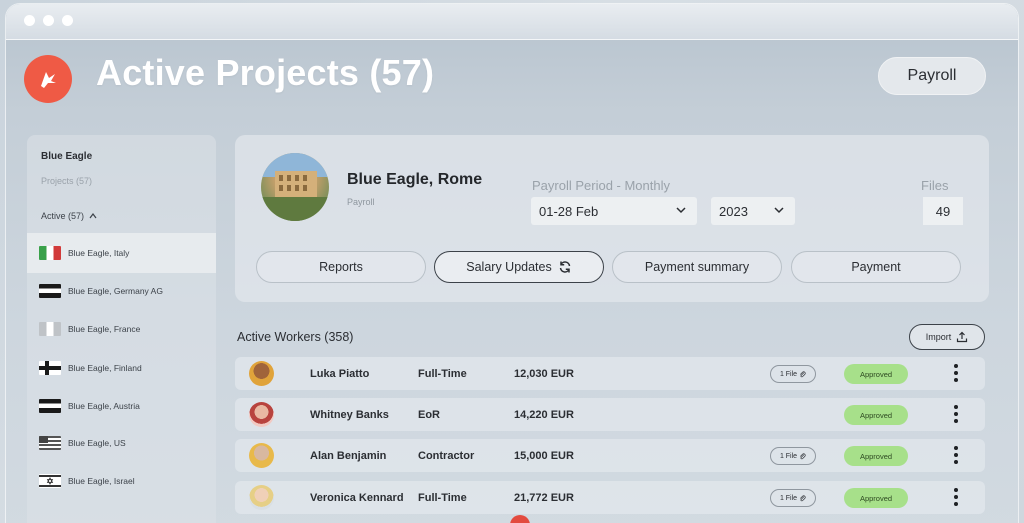 The width and height of the screenshot is (1024, 523). Describe the element at coordinates (544, 415) in the screenshot. I see `worker-salary: 14,220 EUR` at that location.